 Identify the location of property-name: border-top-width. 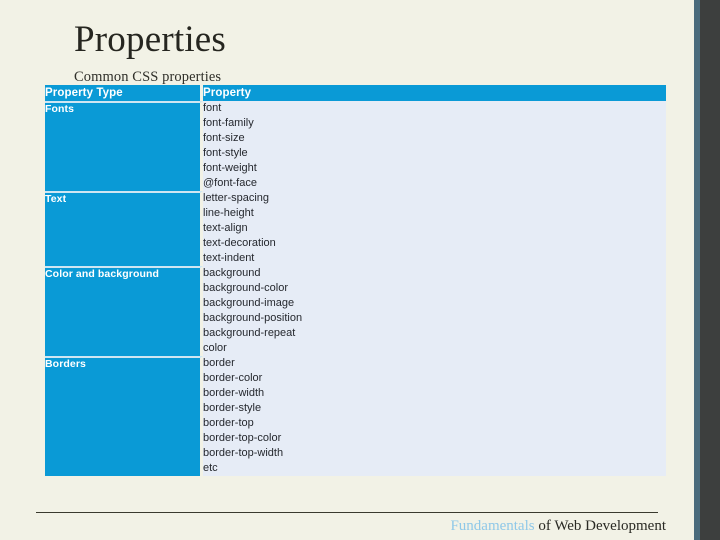
(243, 453).